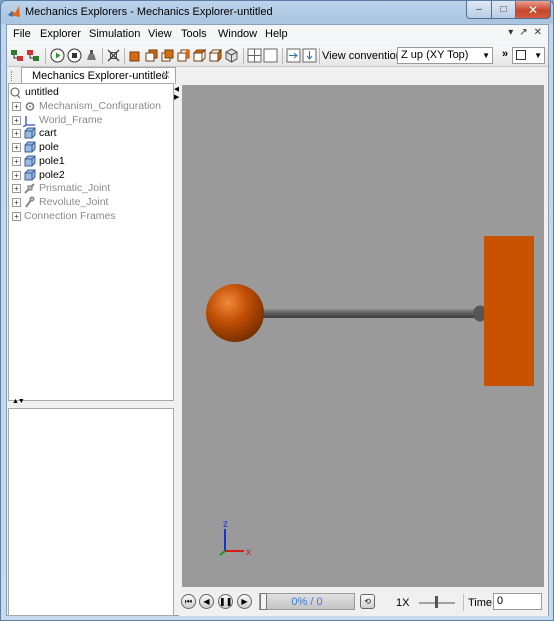 Image resolution: width=554 pixels, height=621 pixels. I want to click on tree-item-world-frame: + World_Frame, so click(91, 121).